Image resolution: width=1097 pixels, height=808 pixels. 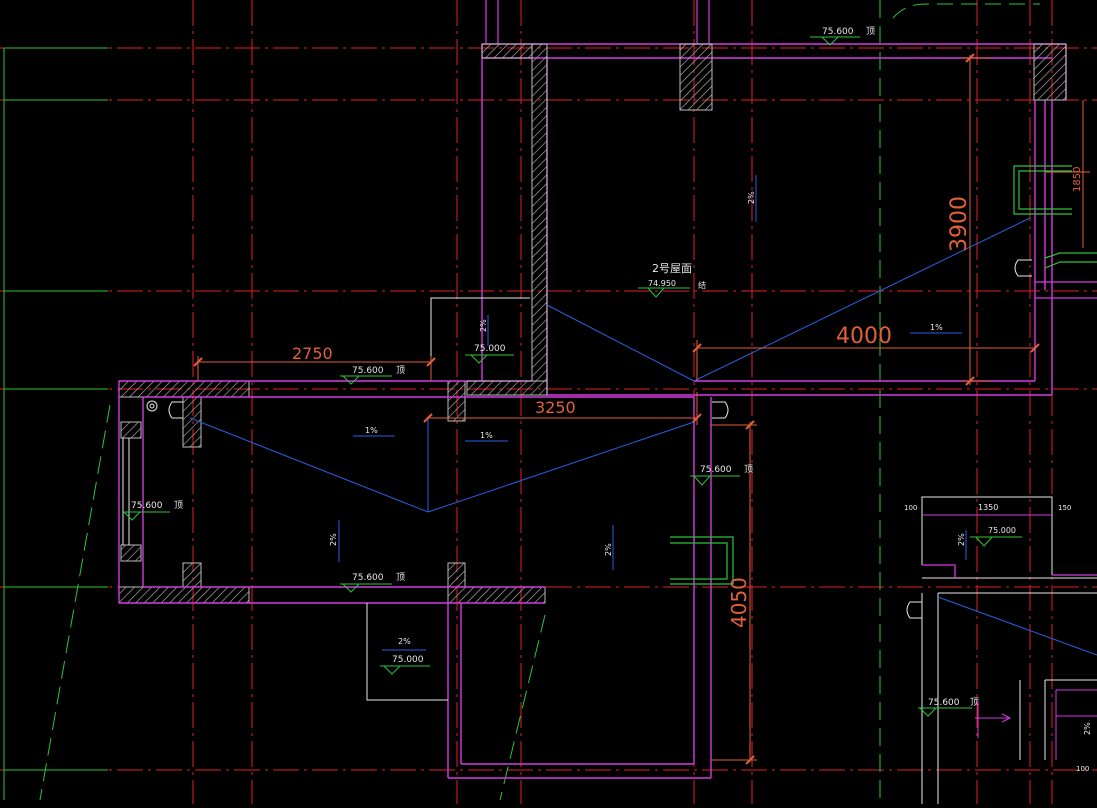 What do you see at coordinates (333, 539) in the screenshot?
I see `slope-middle-left: 2%` at bounding box center [333, 539].